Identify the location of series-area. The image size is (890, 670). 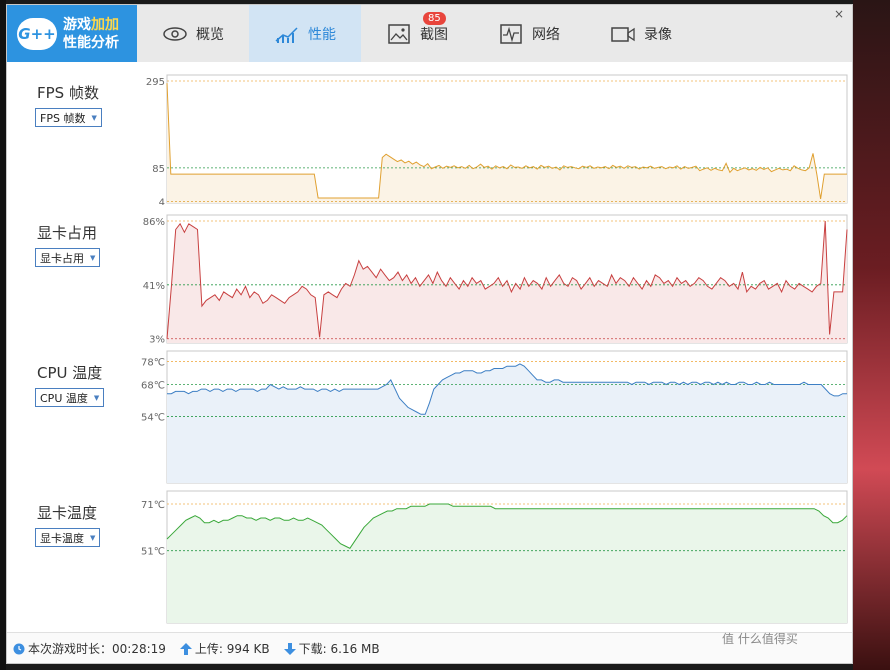
(507, 563).